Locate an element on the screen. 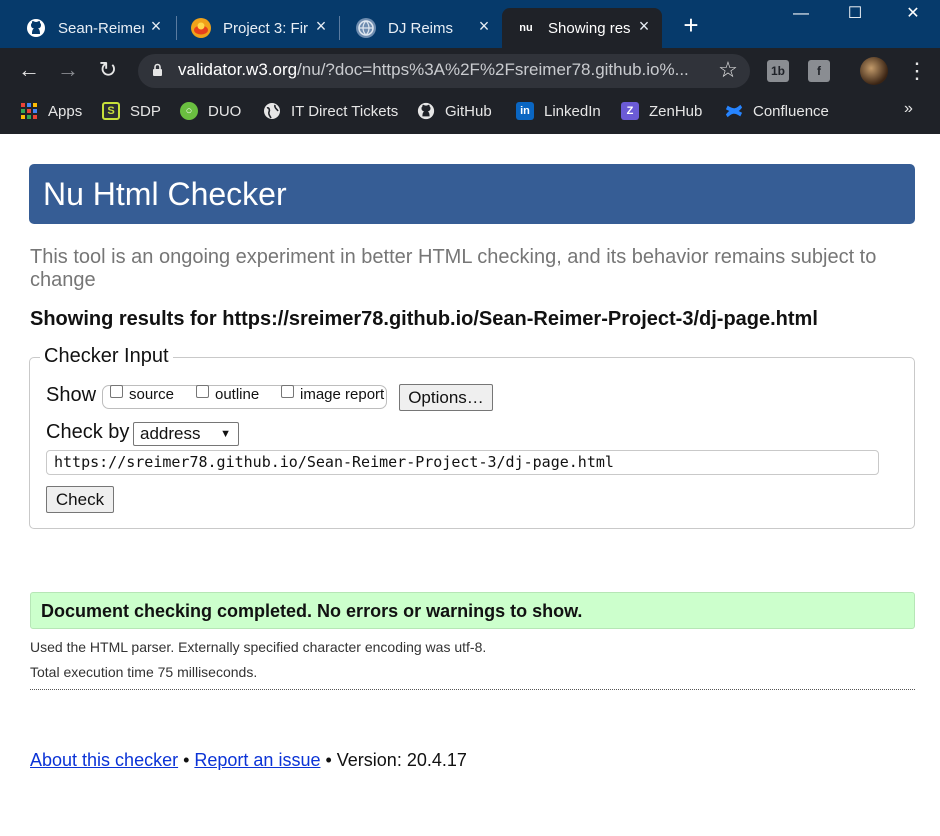 The width and height of the screenshot is (940, 836). tab-title: DJ Reims is located at coordinates (421, 28).